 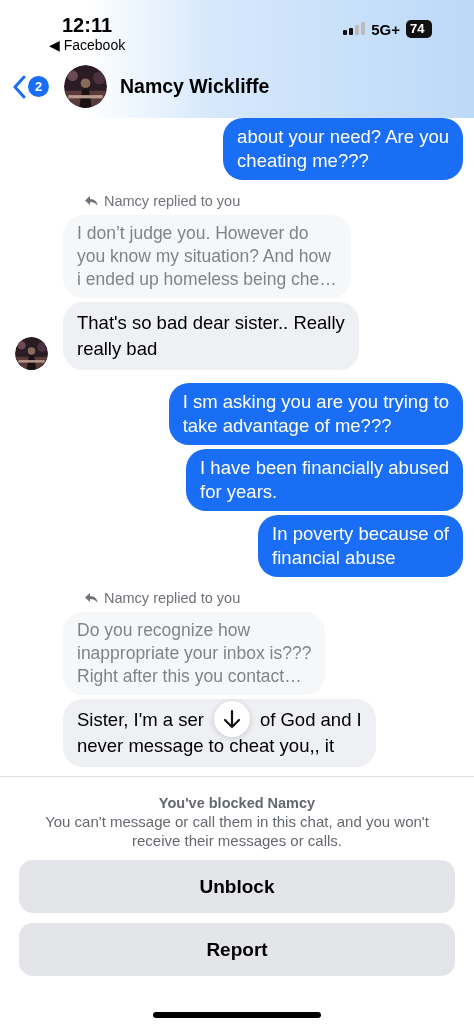 I want to click on message-text: never message to cheat you,, it, so click(x=206, y=745).